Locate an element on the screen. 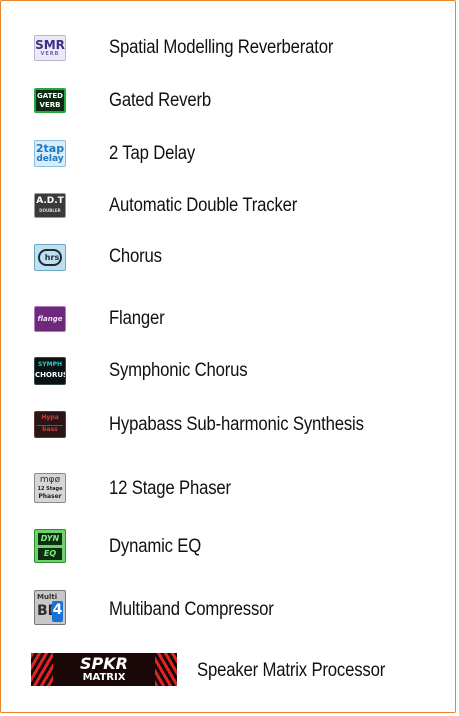  list-item: A.D.T DOUBLER Automatic Double Tracker is located at coordinates (229, 206).